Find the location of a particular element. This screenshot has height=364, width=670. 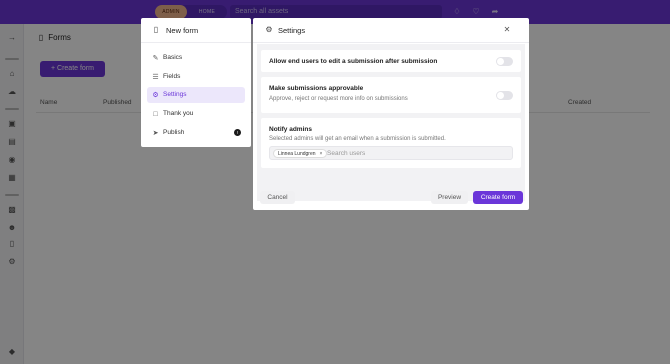

chat-icon: □ is located at coordinates (155, 114).